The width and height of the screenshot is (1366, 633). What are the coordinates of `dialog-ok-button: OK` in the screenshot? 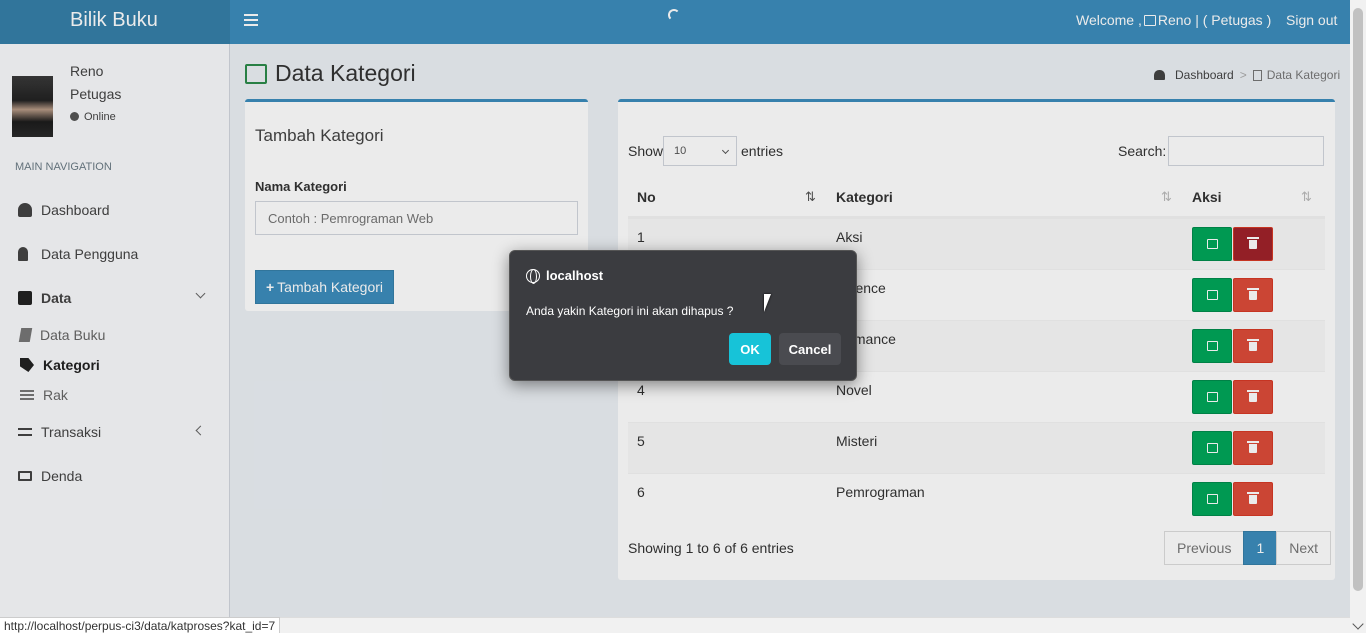 It's located at (750, 349).